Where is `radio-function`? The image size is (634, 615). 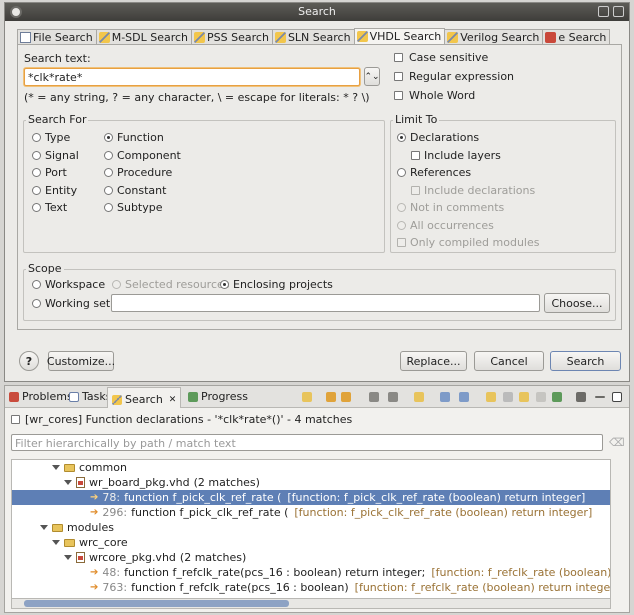 radio-function is located at coordinates (108, 137).